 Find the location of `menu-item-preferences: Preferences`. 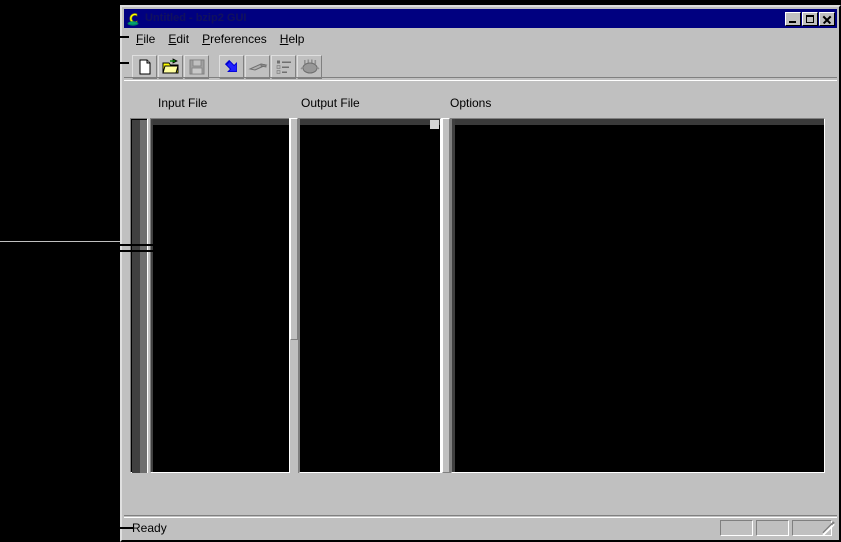

menu-item-preferences: Preferences is located at coordinates (235, 39).